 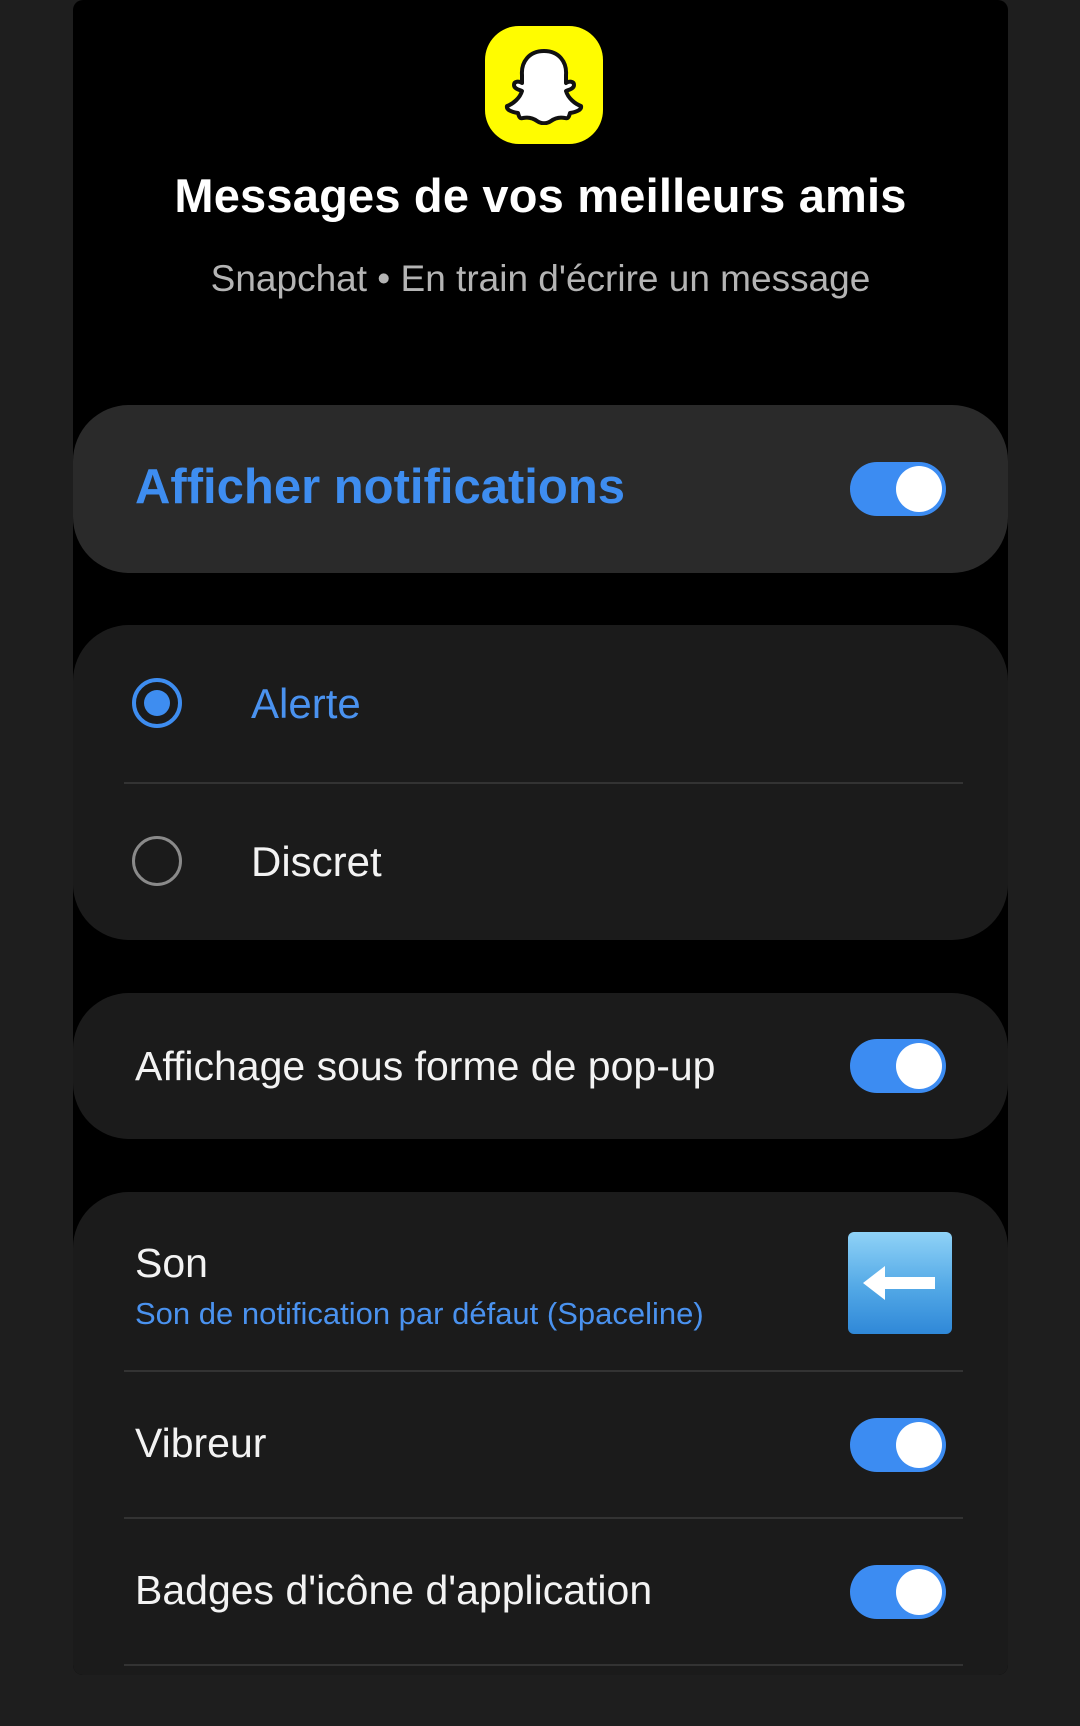 I want to click on snapchat-app-icon, so click(x=544, y=85).